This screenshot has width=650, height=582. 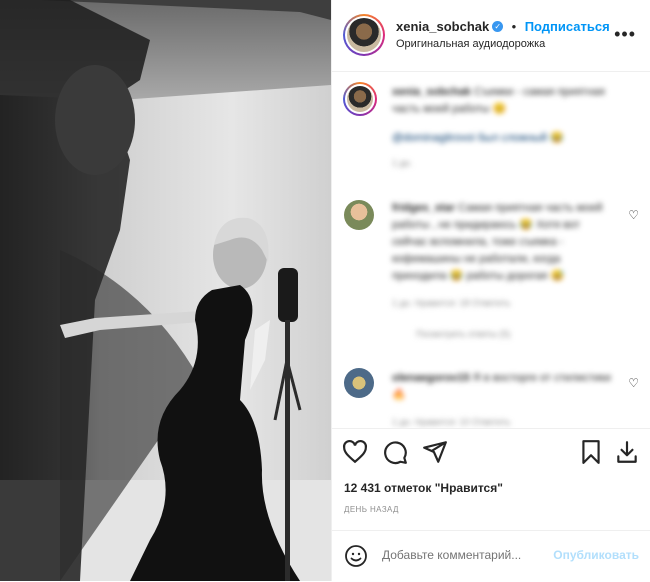 What do you see at coordinates (364, 35) in the screenshot?
I see `author-avatar` at bounding box center [364, 35].